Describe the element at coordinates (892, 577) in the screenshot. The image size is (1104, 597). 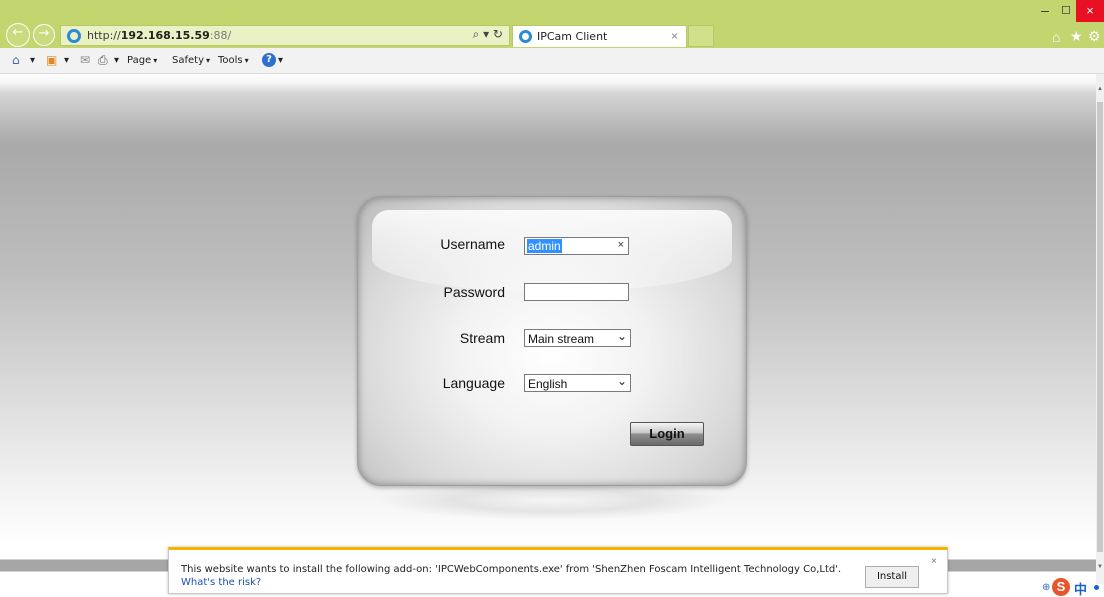
I see `install-button: Install` at that location.